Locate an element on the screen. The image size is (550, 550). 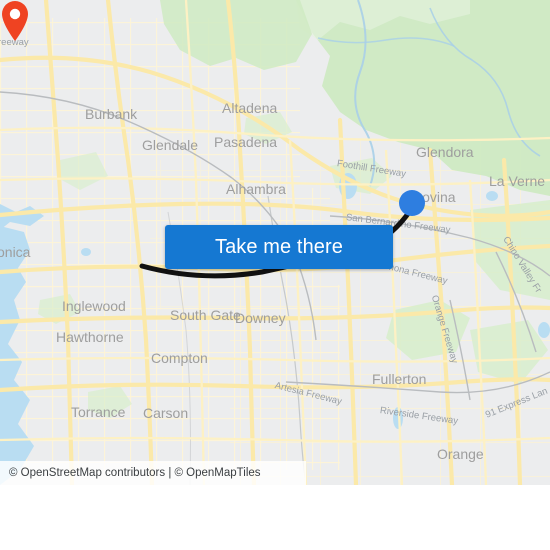
footer-bar: Azusa and San Bernardino N → Usc moovit is located at coordinates (275, 517).